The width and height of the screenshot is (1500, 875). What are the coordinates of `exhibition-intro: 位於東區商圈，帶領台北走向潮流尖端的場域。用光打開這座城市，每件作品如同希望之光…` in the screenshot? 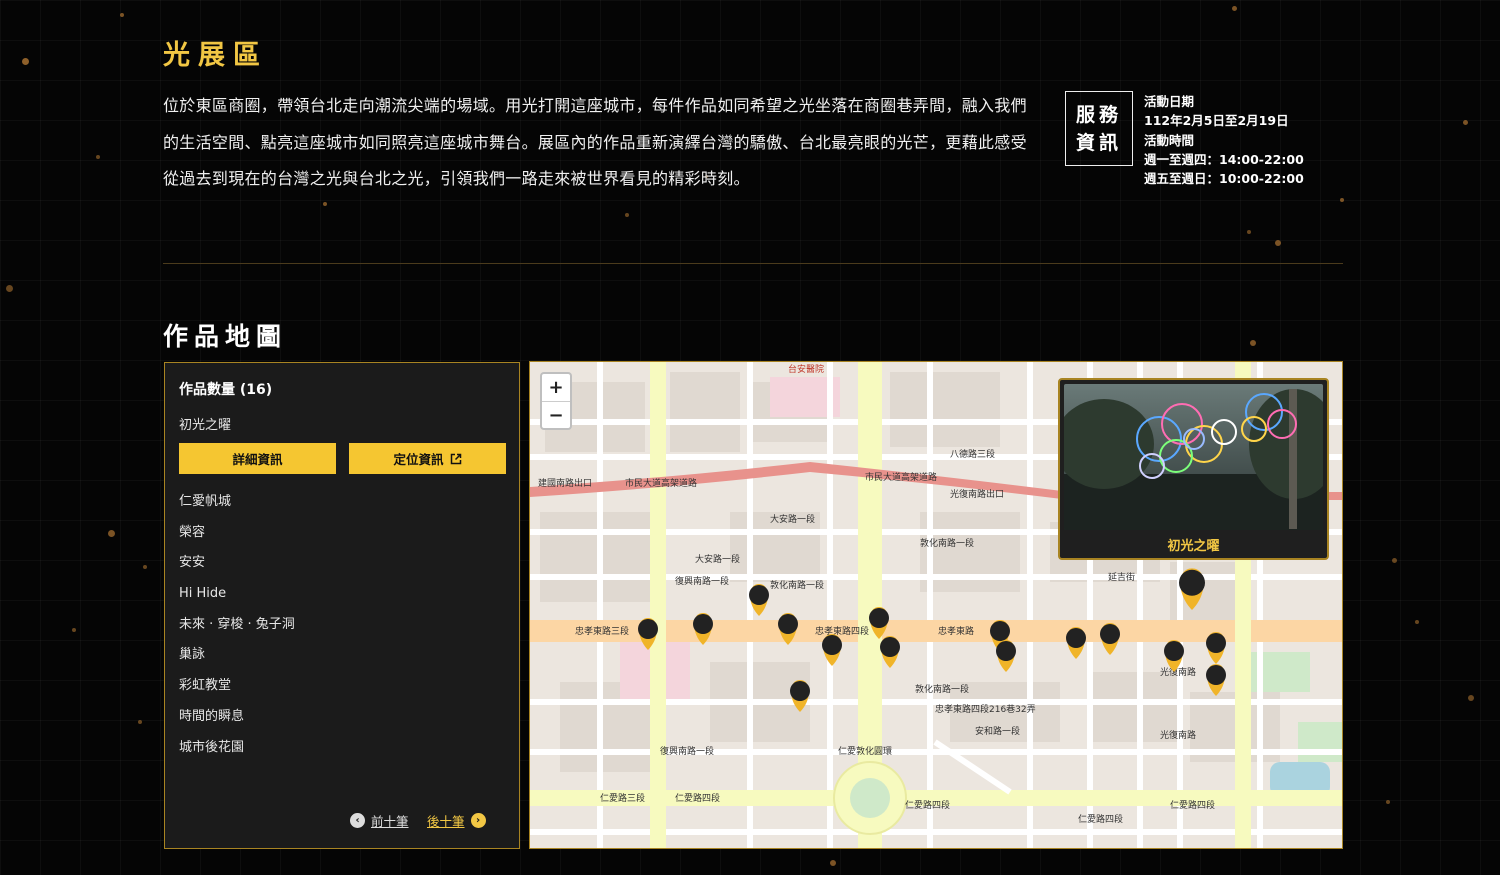 It's located at (595, 142).